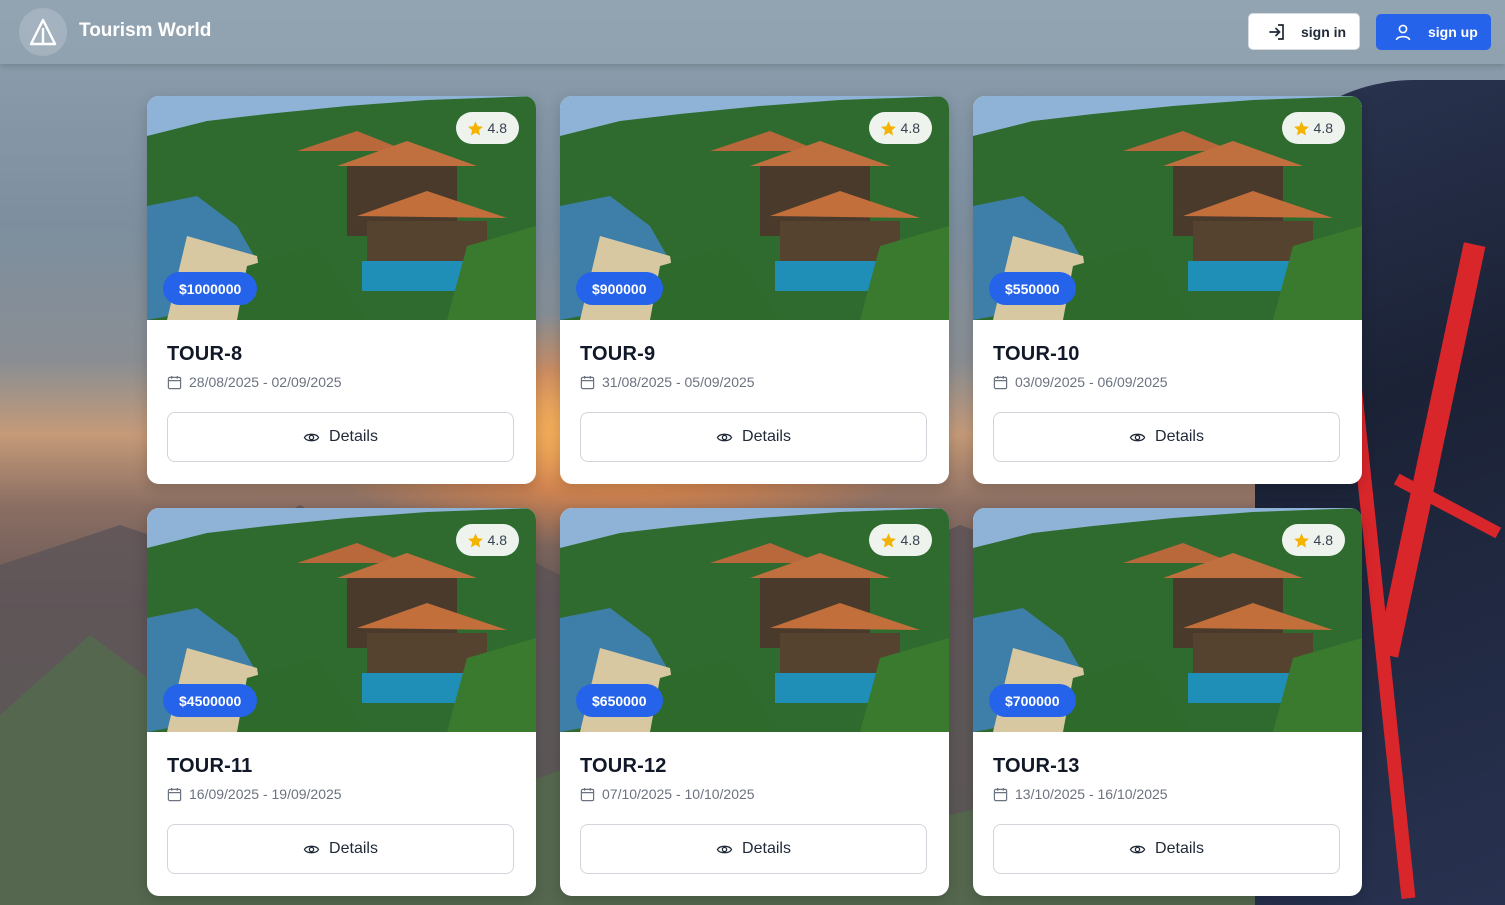 This screenshot has width=1505, height=905. What do you see at coordinates (619, 288) in the screenshot?
I see `price-badge: $900000` at bounding box center [619, 288].